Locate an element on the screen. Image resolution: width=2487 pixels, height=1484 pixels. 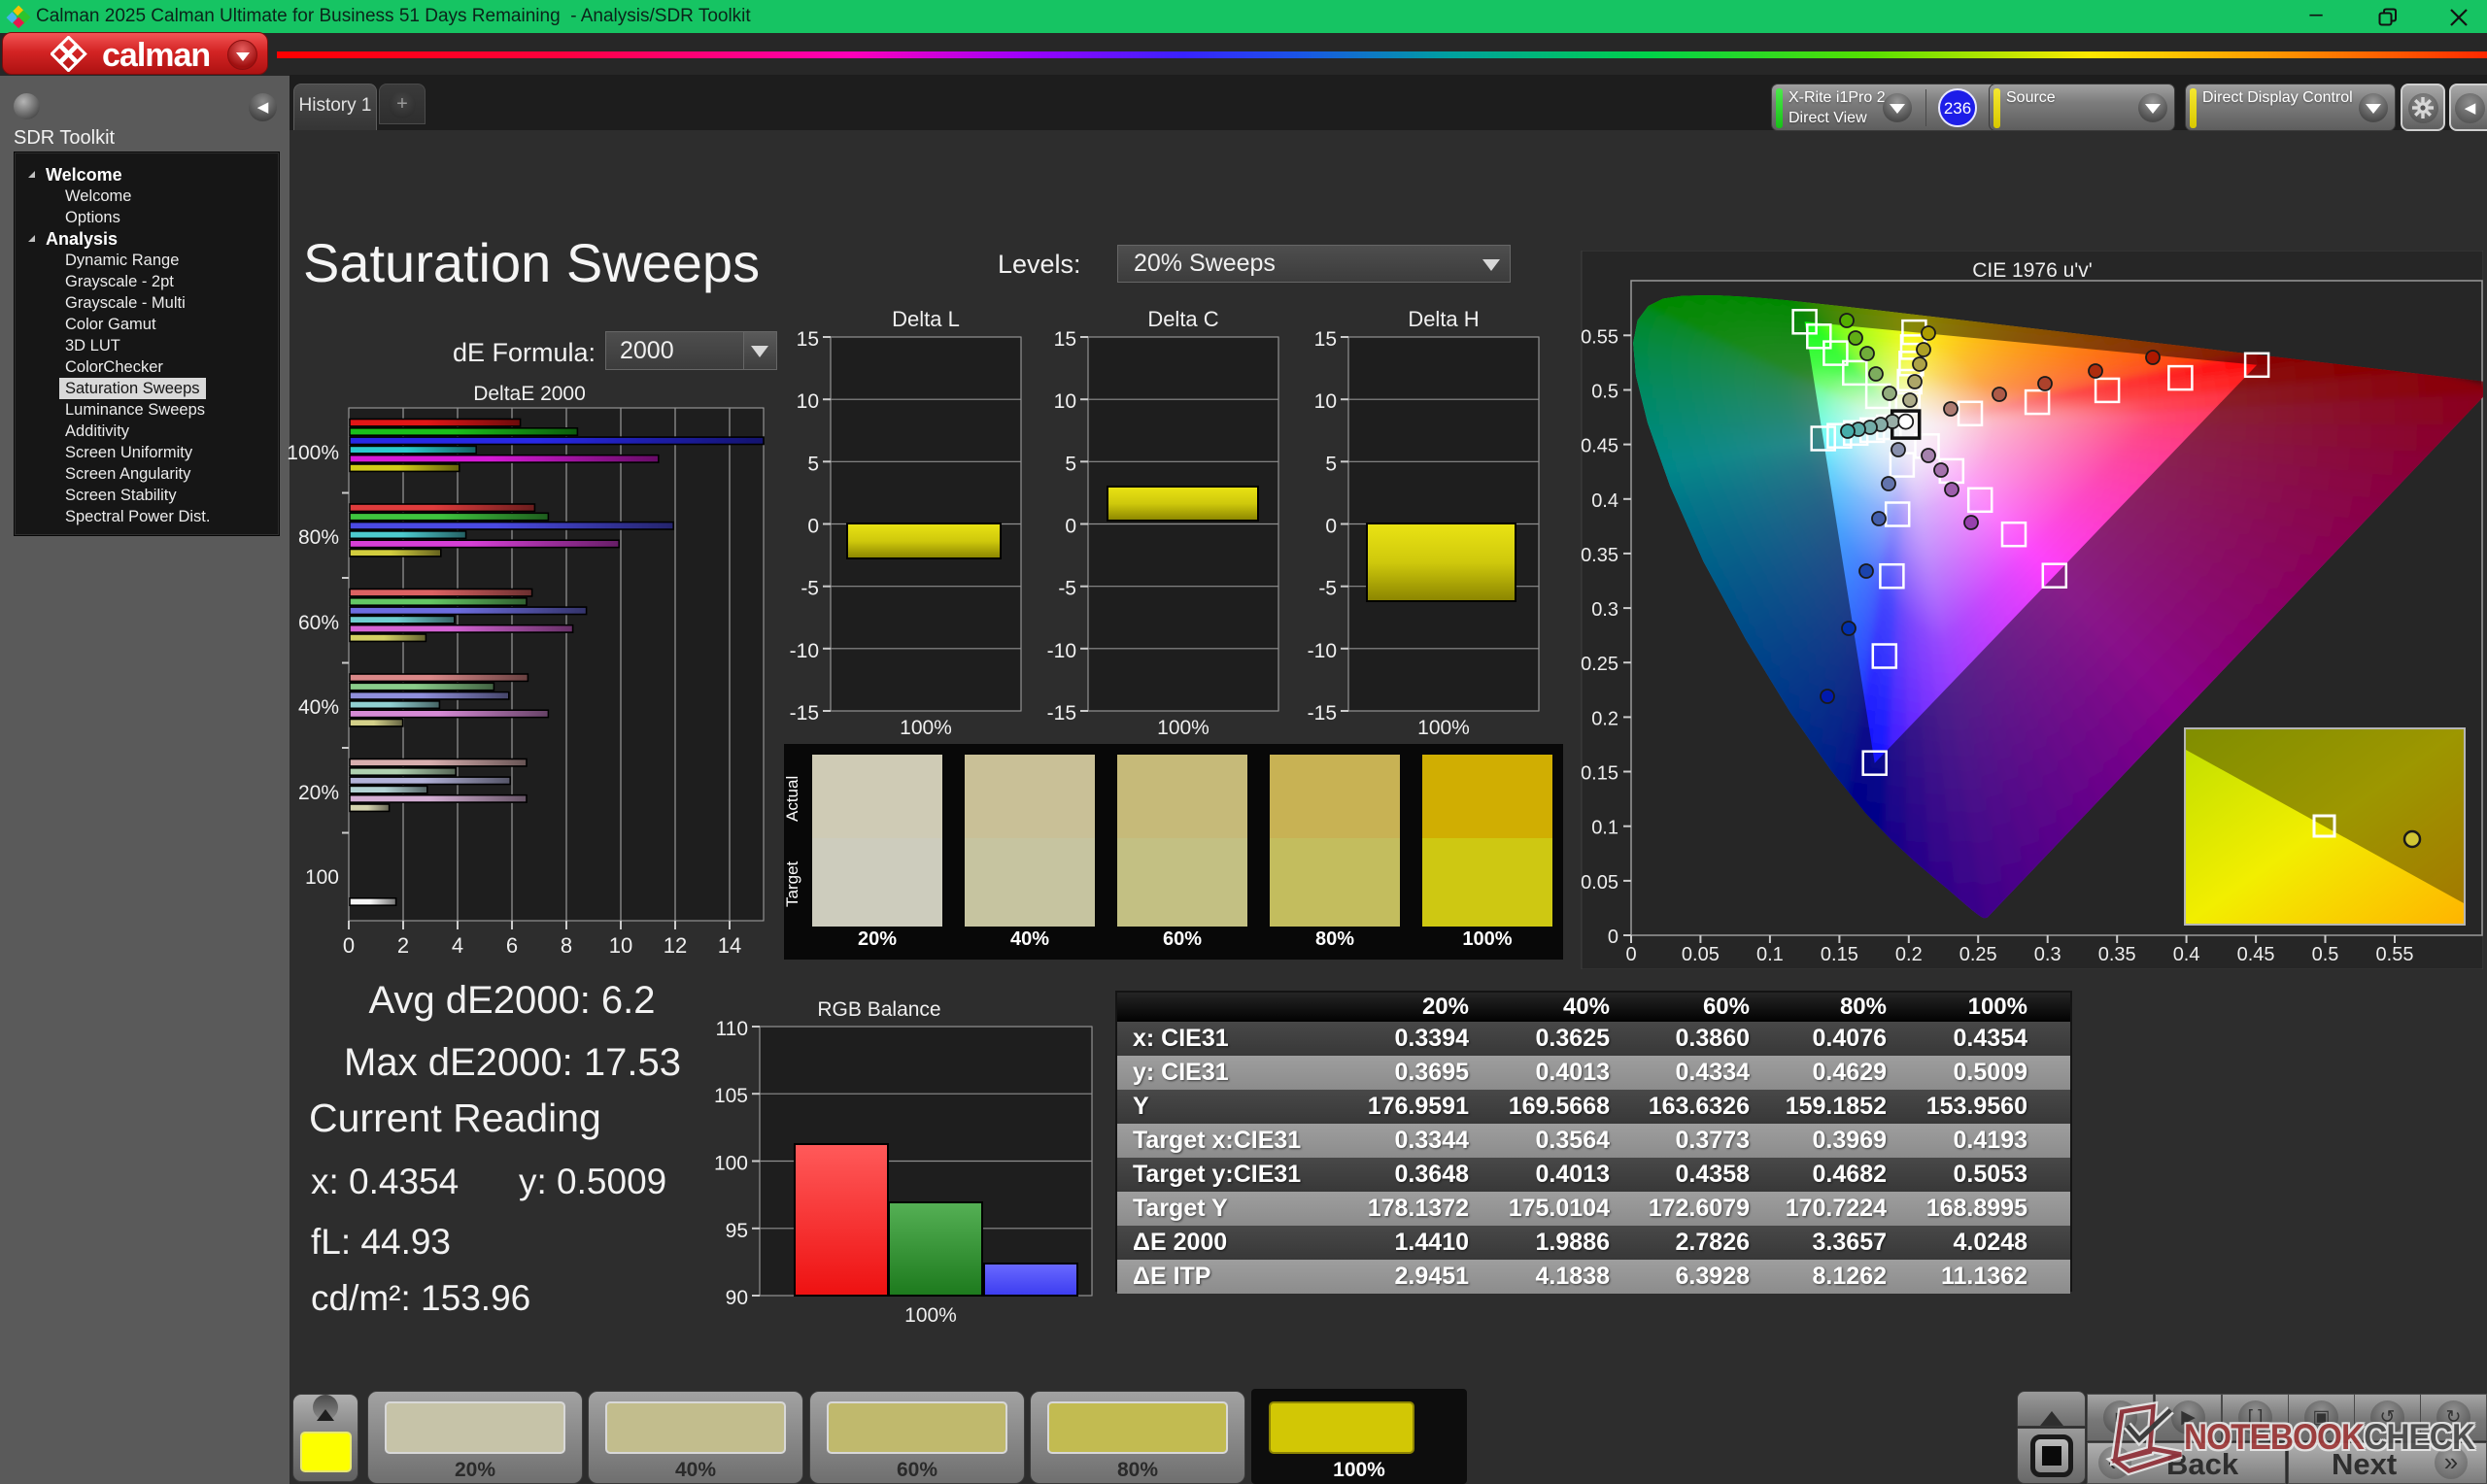
svg-text: Delta L is located at coordinates (926, 319).